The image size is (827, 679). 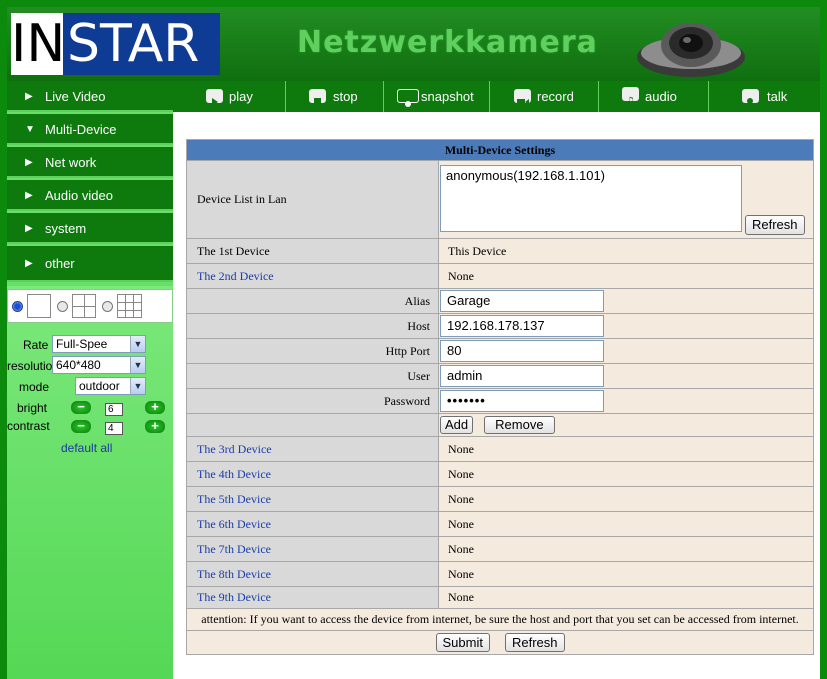 I want to click on device-5-link: The 5th Device, so click(x=312, y=499).